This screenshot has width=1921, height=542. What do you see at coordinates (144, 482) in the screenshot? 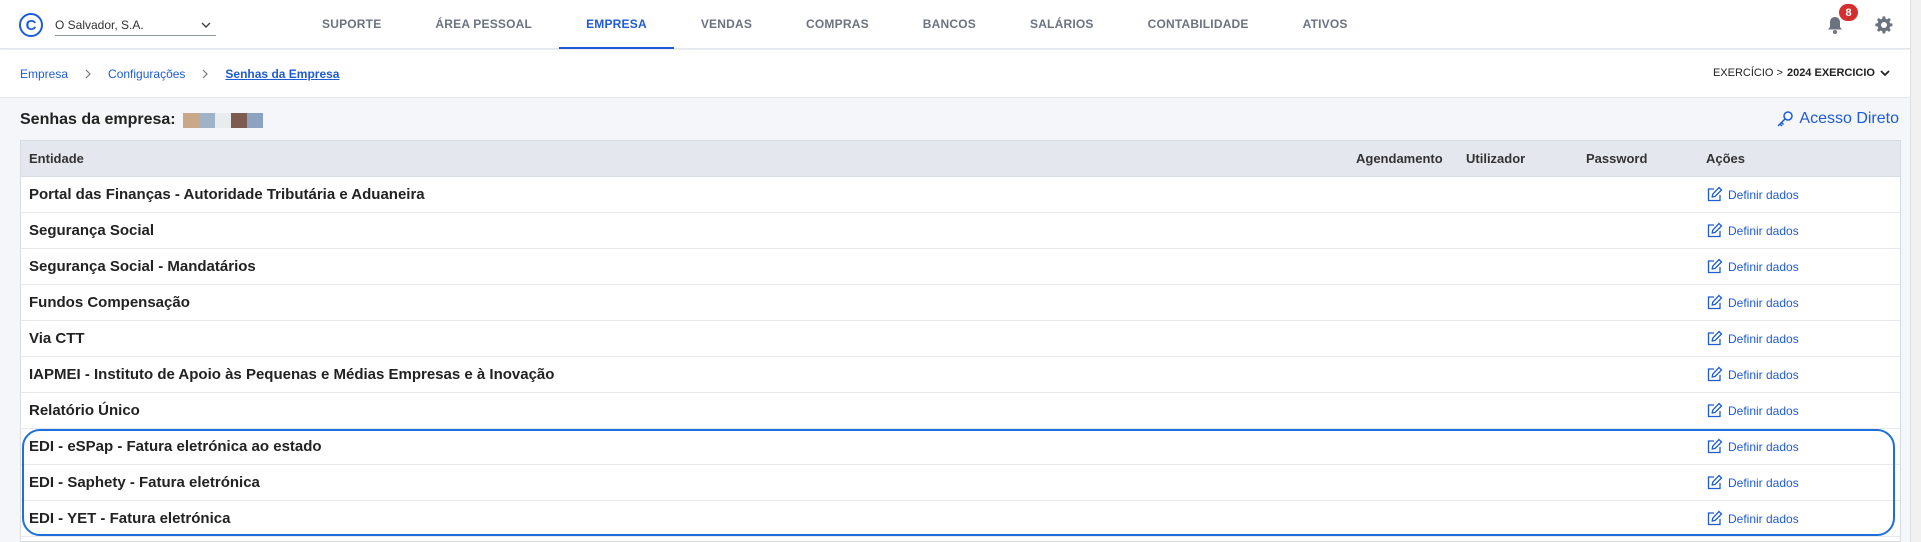
I see `entity-name: EDI - Saphety - Fatura eletrónica` at bounding box center [144, 482].